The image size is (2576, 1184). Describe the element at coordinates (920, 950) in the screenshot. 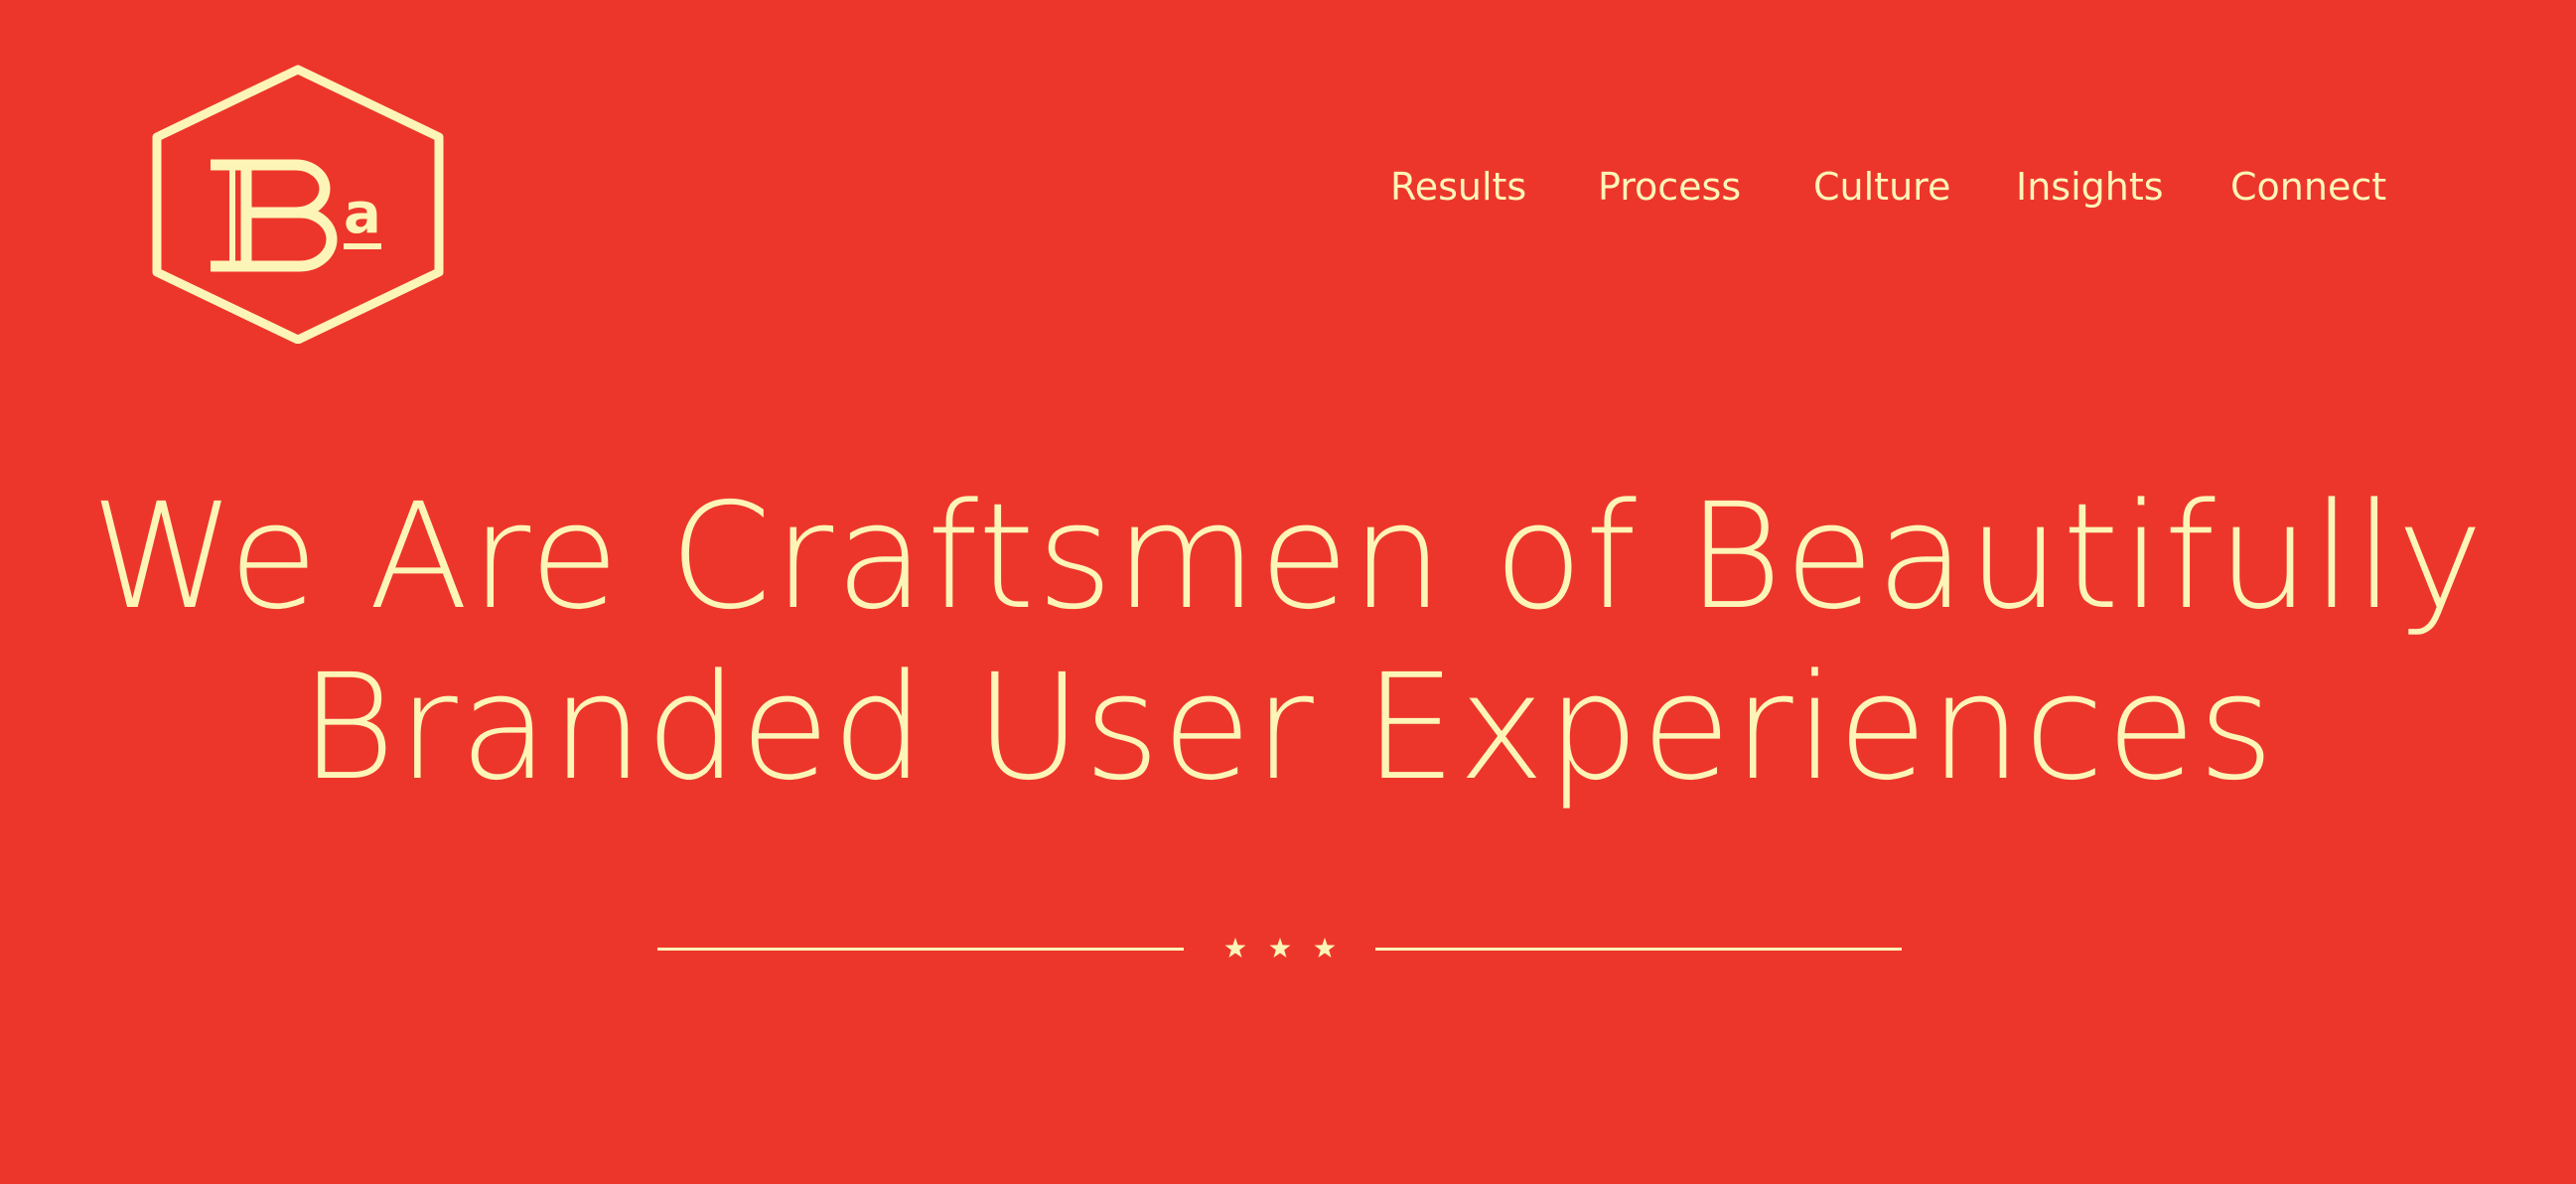

I see `divider-rule-left` at that location.